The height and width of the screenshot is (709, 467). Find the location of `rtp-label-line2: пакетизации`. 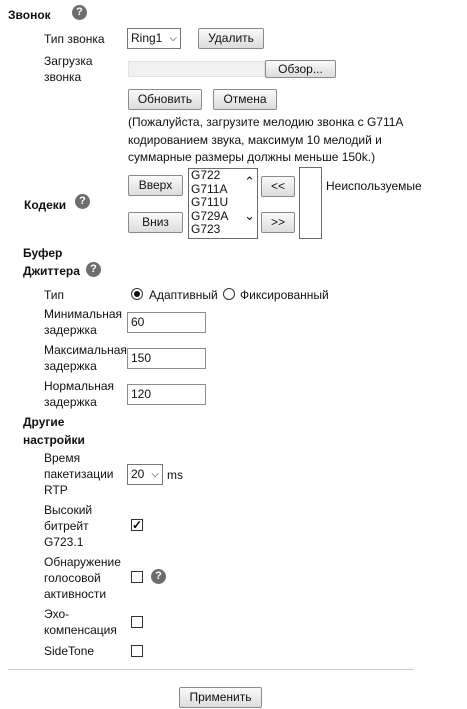

rtp-label-line2: пакетизации is located at coordinates (79, 474).